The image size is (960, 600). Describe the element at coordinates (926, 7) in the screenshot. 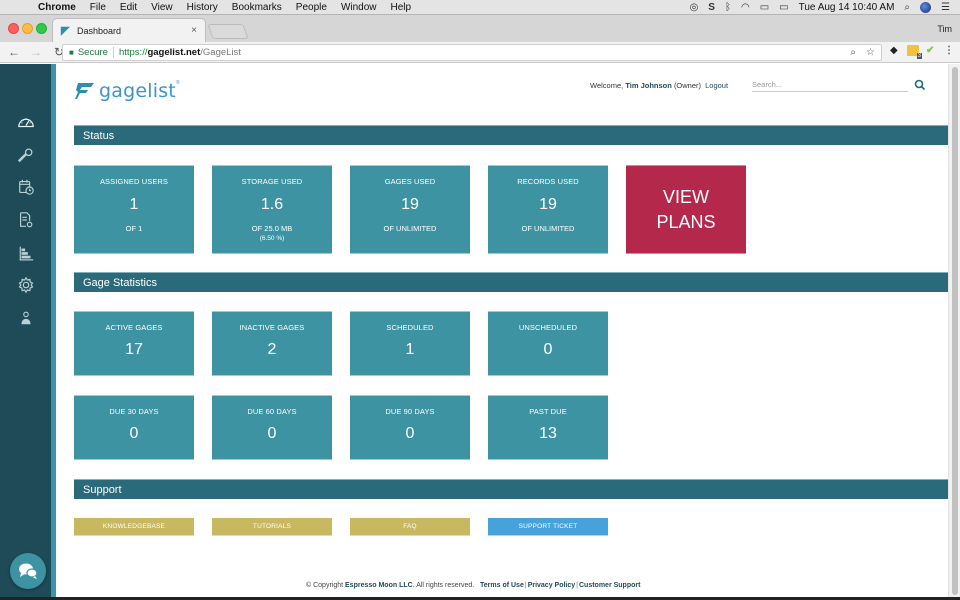

I see `siri-icon` at that location.